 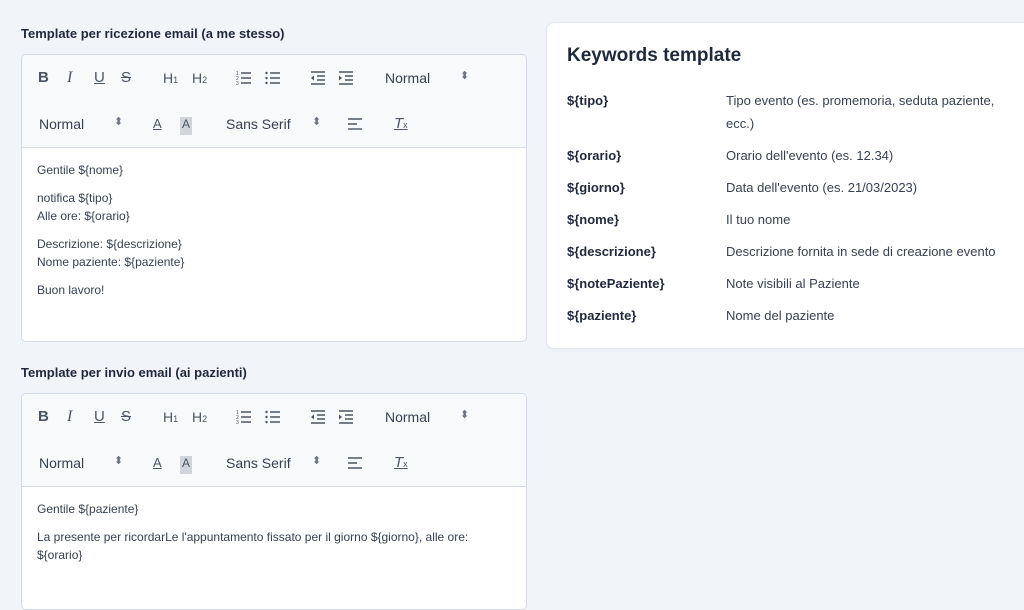 I want to click on keyword-row: ${paziente} Nome del paziente, so click(x=795, y=315).